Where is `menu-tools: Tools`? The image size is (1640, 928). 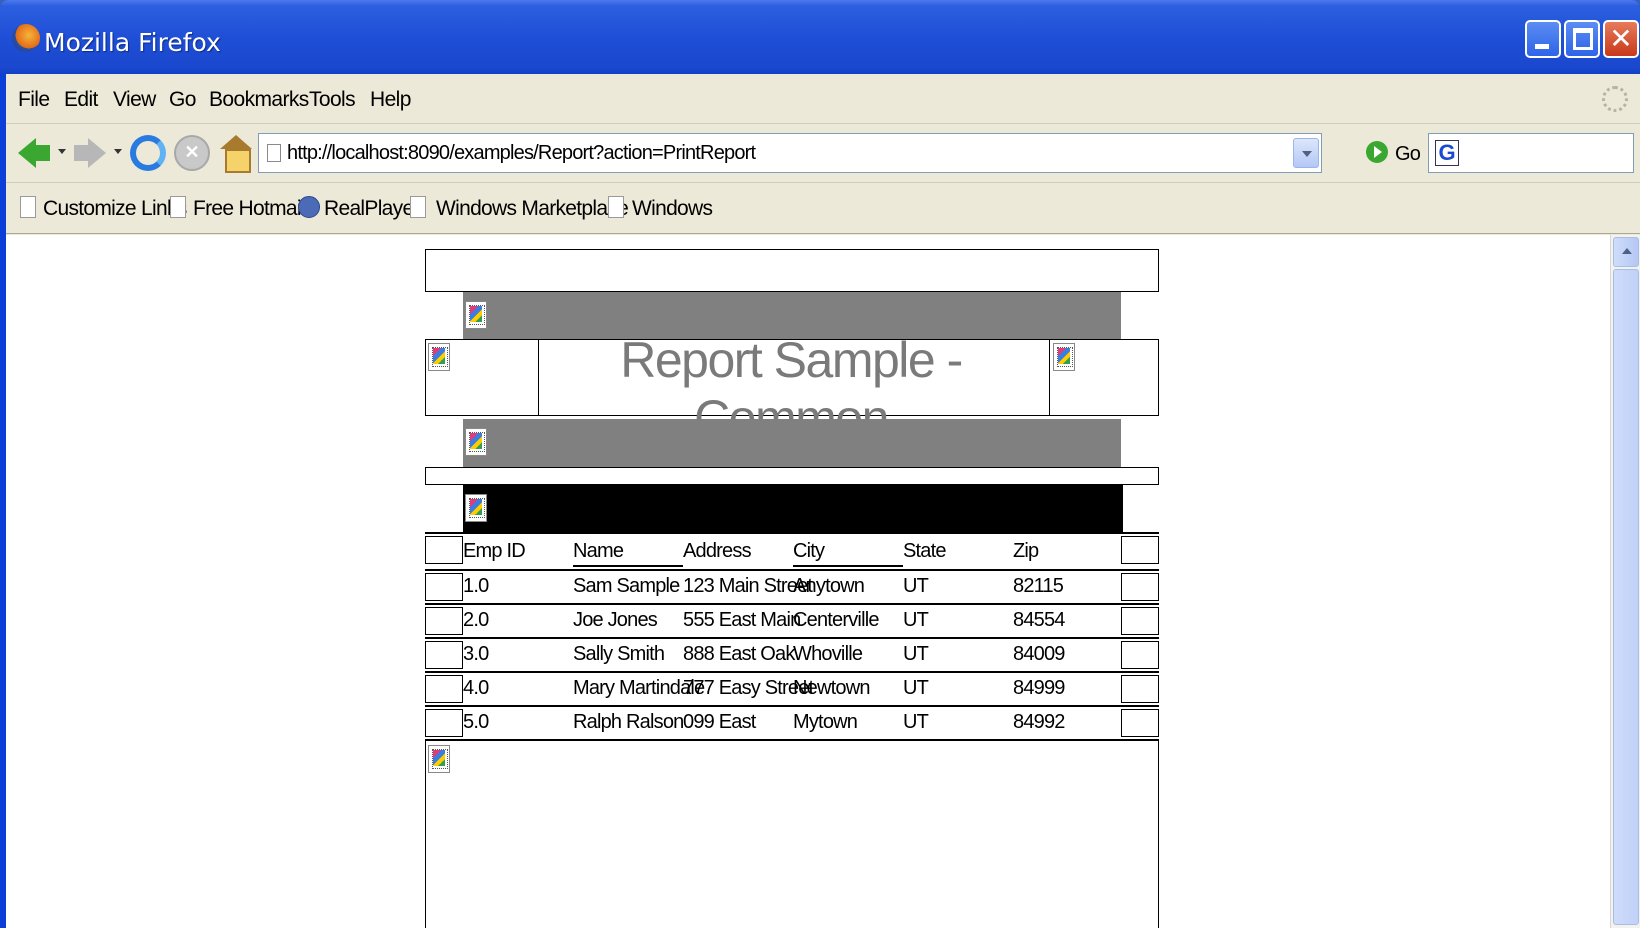
menu-tools: Tools is located at coordinates (332, 100).